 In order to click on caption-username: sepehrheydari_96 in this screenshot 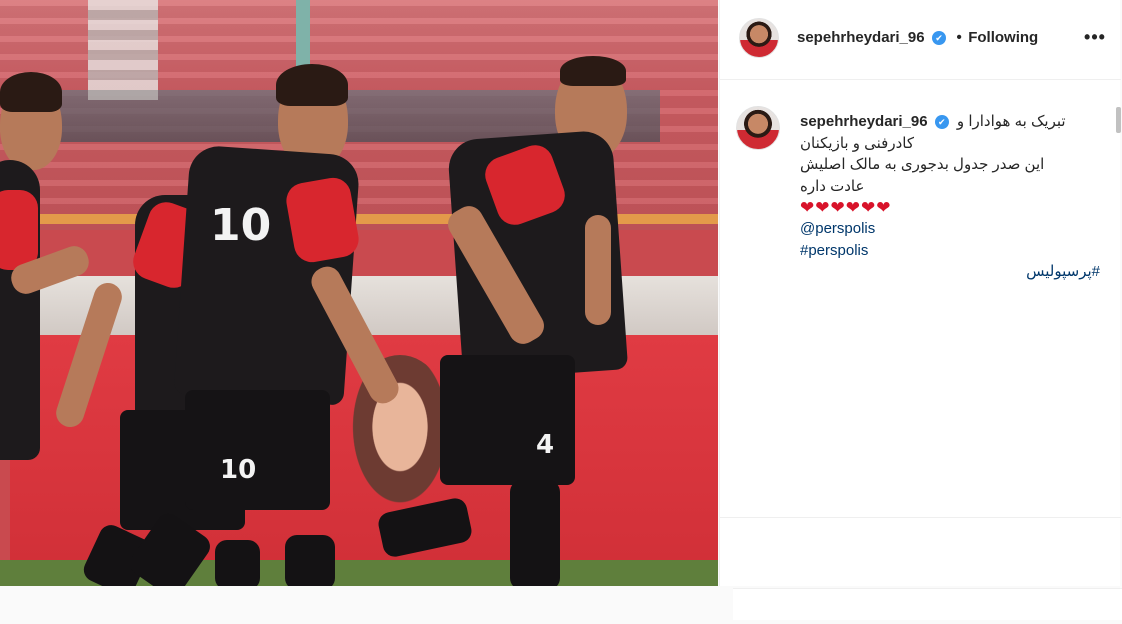, I will do `click(864, 121)`.